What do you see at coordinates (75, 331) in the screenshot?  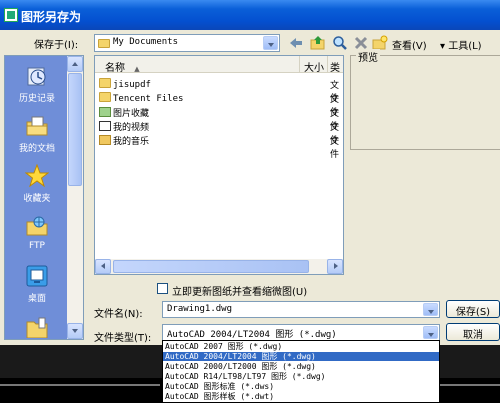 I see `scroll-down-button` at bounding box center [75, 331].